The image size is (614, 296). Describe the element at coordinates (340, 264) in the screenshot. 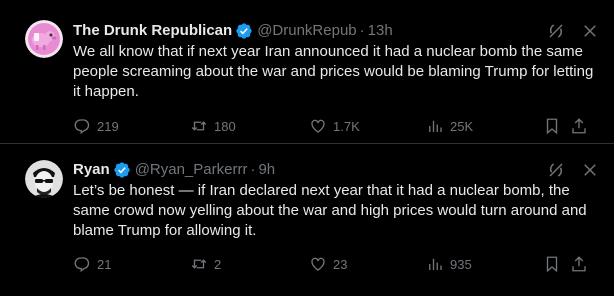

I see `like-count: 23` at that location.